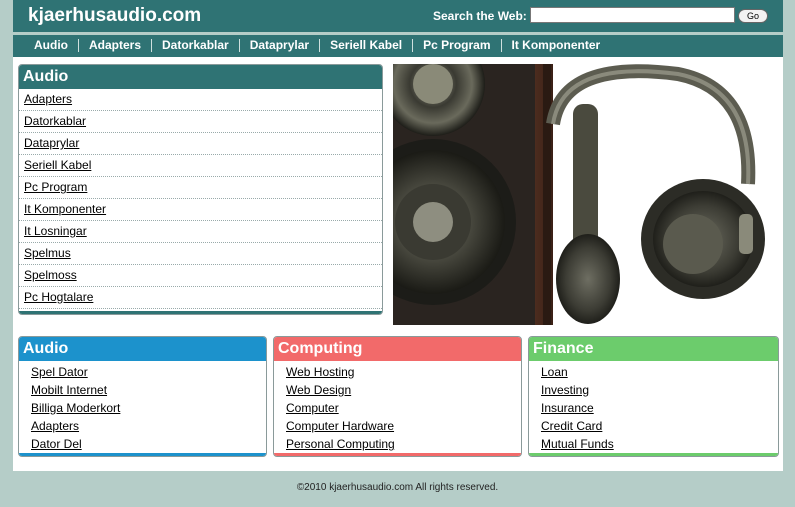 Image resolution: width=795 pixels, height=507 pixels. I want to click on link-pc-program: Pc Program, so click(55, 187).